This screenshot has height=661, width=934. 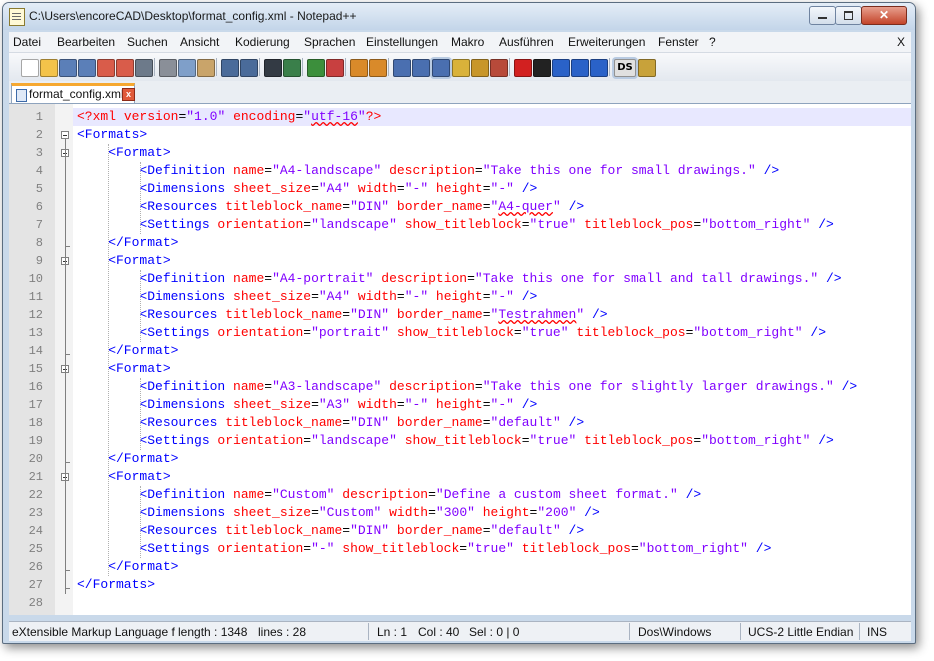 I want to click on save-macro-icon, so click(x=599, y=68).